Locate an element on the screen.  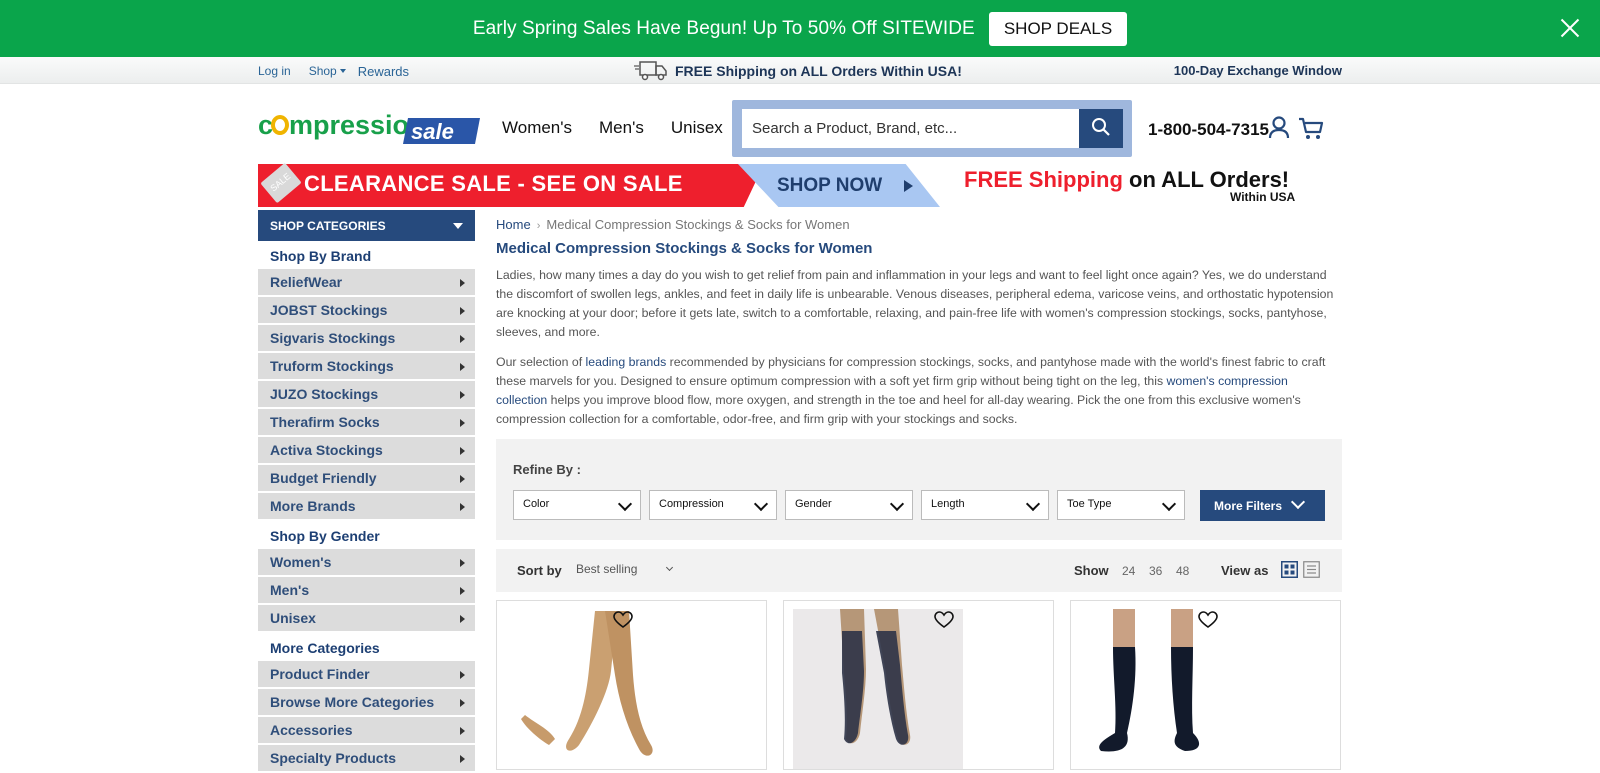
filter-compression: Compression is located at coordinates (713, 505).